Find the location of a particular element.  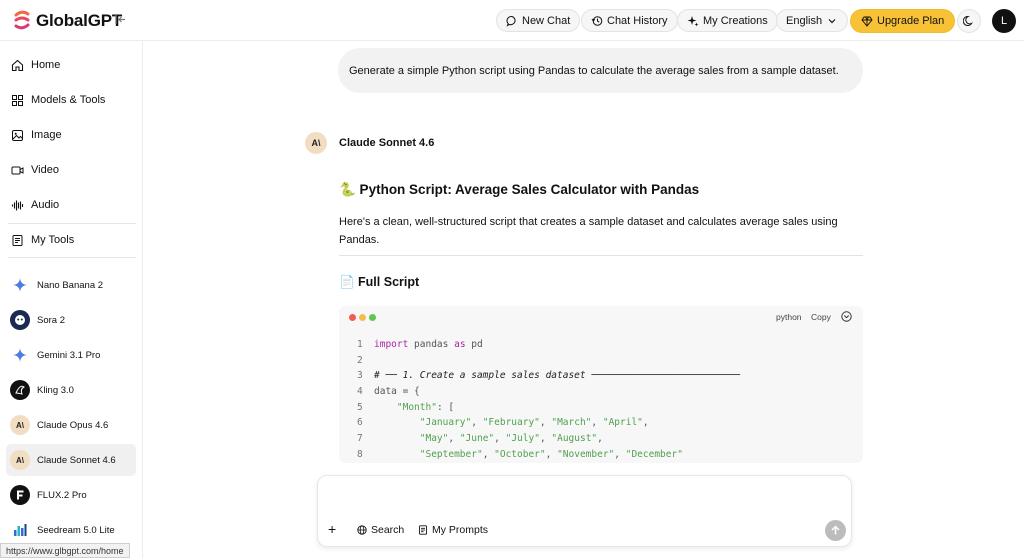

dot-yellow-icon is located at coordinates (362, 317).